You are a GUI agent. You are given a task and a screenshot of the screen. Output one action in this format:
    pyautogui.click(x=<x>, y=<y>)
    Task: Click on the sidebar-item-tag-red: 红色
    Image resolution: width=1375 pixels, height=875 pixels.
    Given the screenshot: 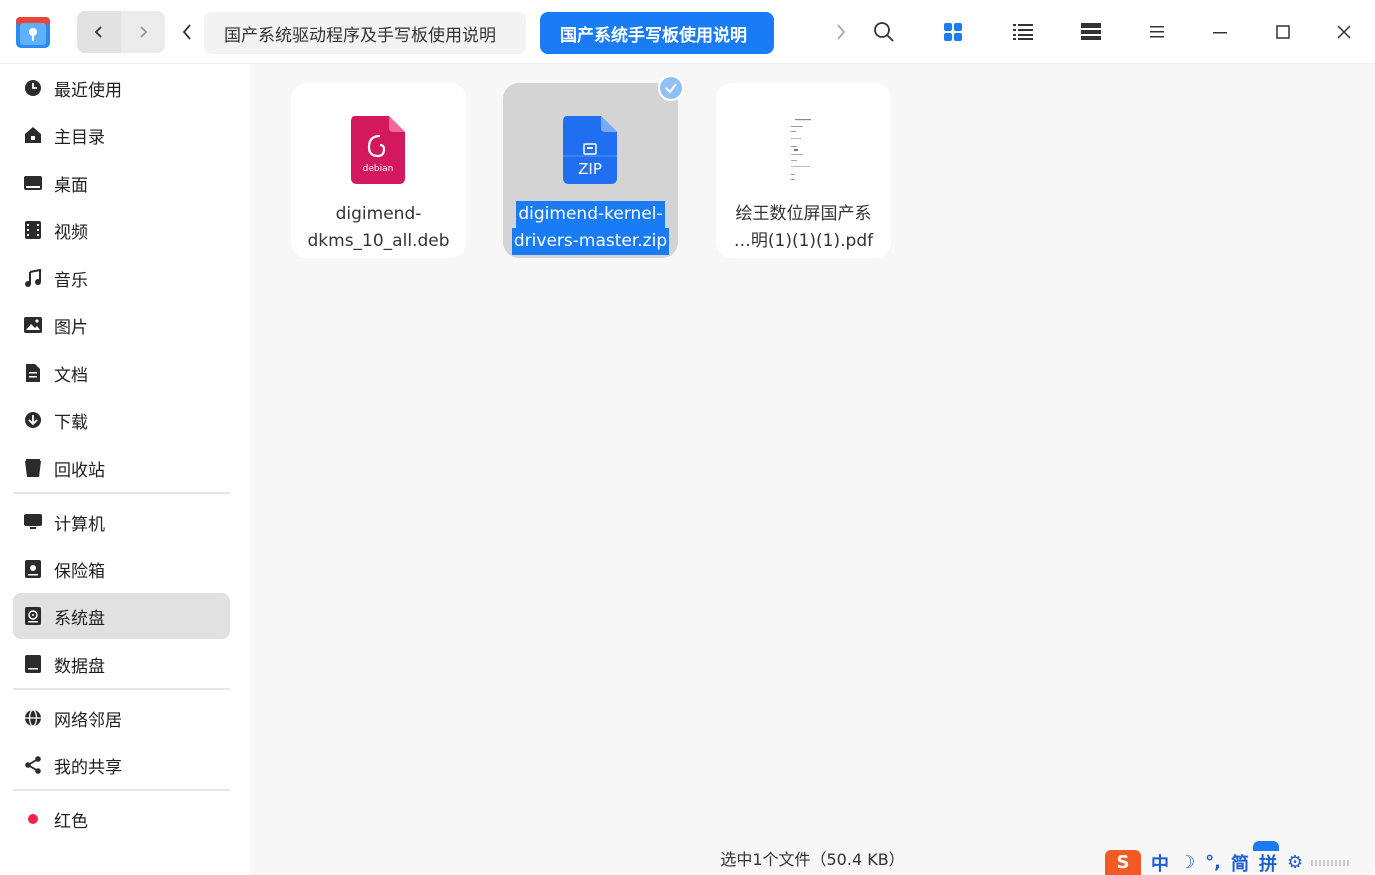 What is the action you would take?
    pyautogui.click(x=121, y=819)
    